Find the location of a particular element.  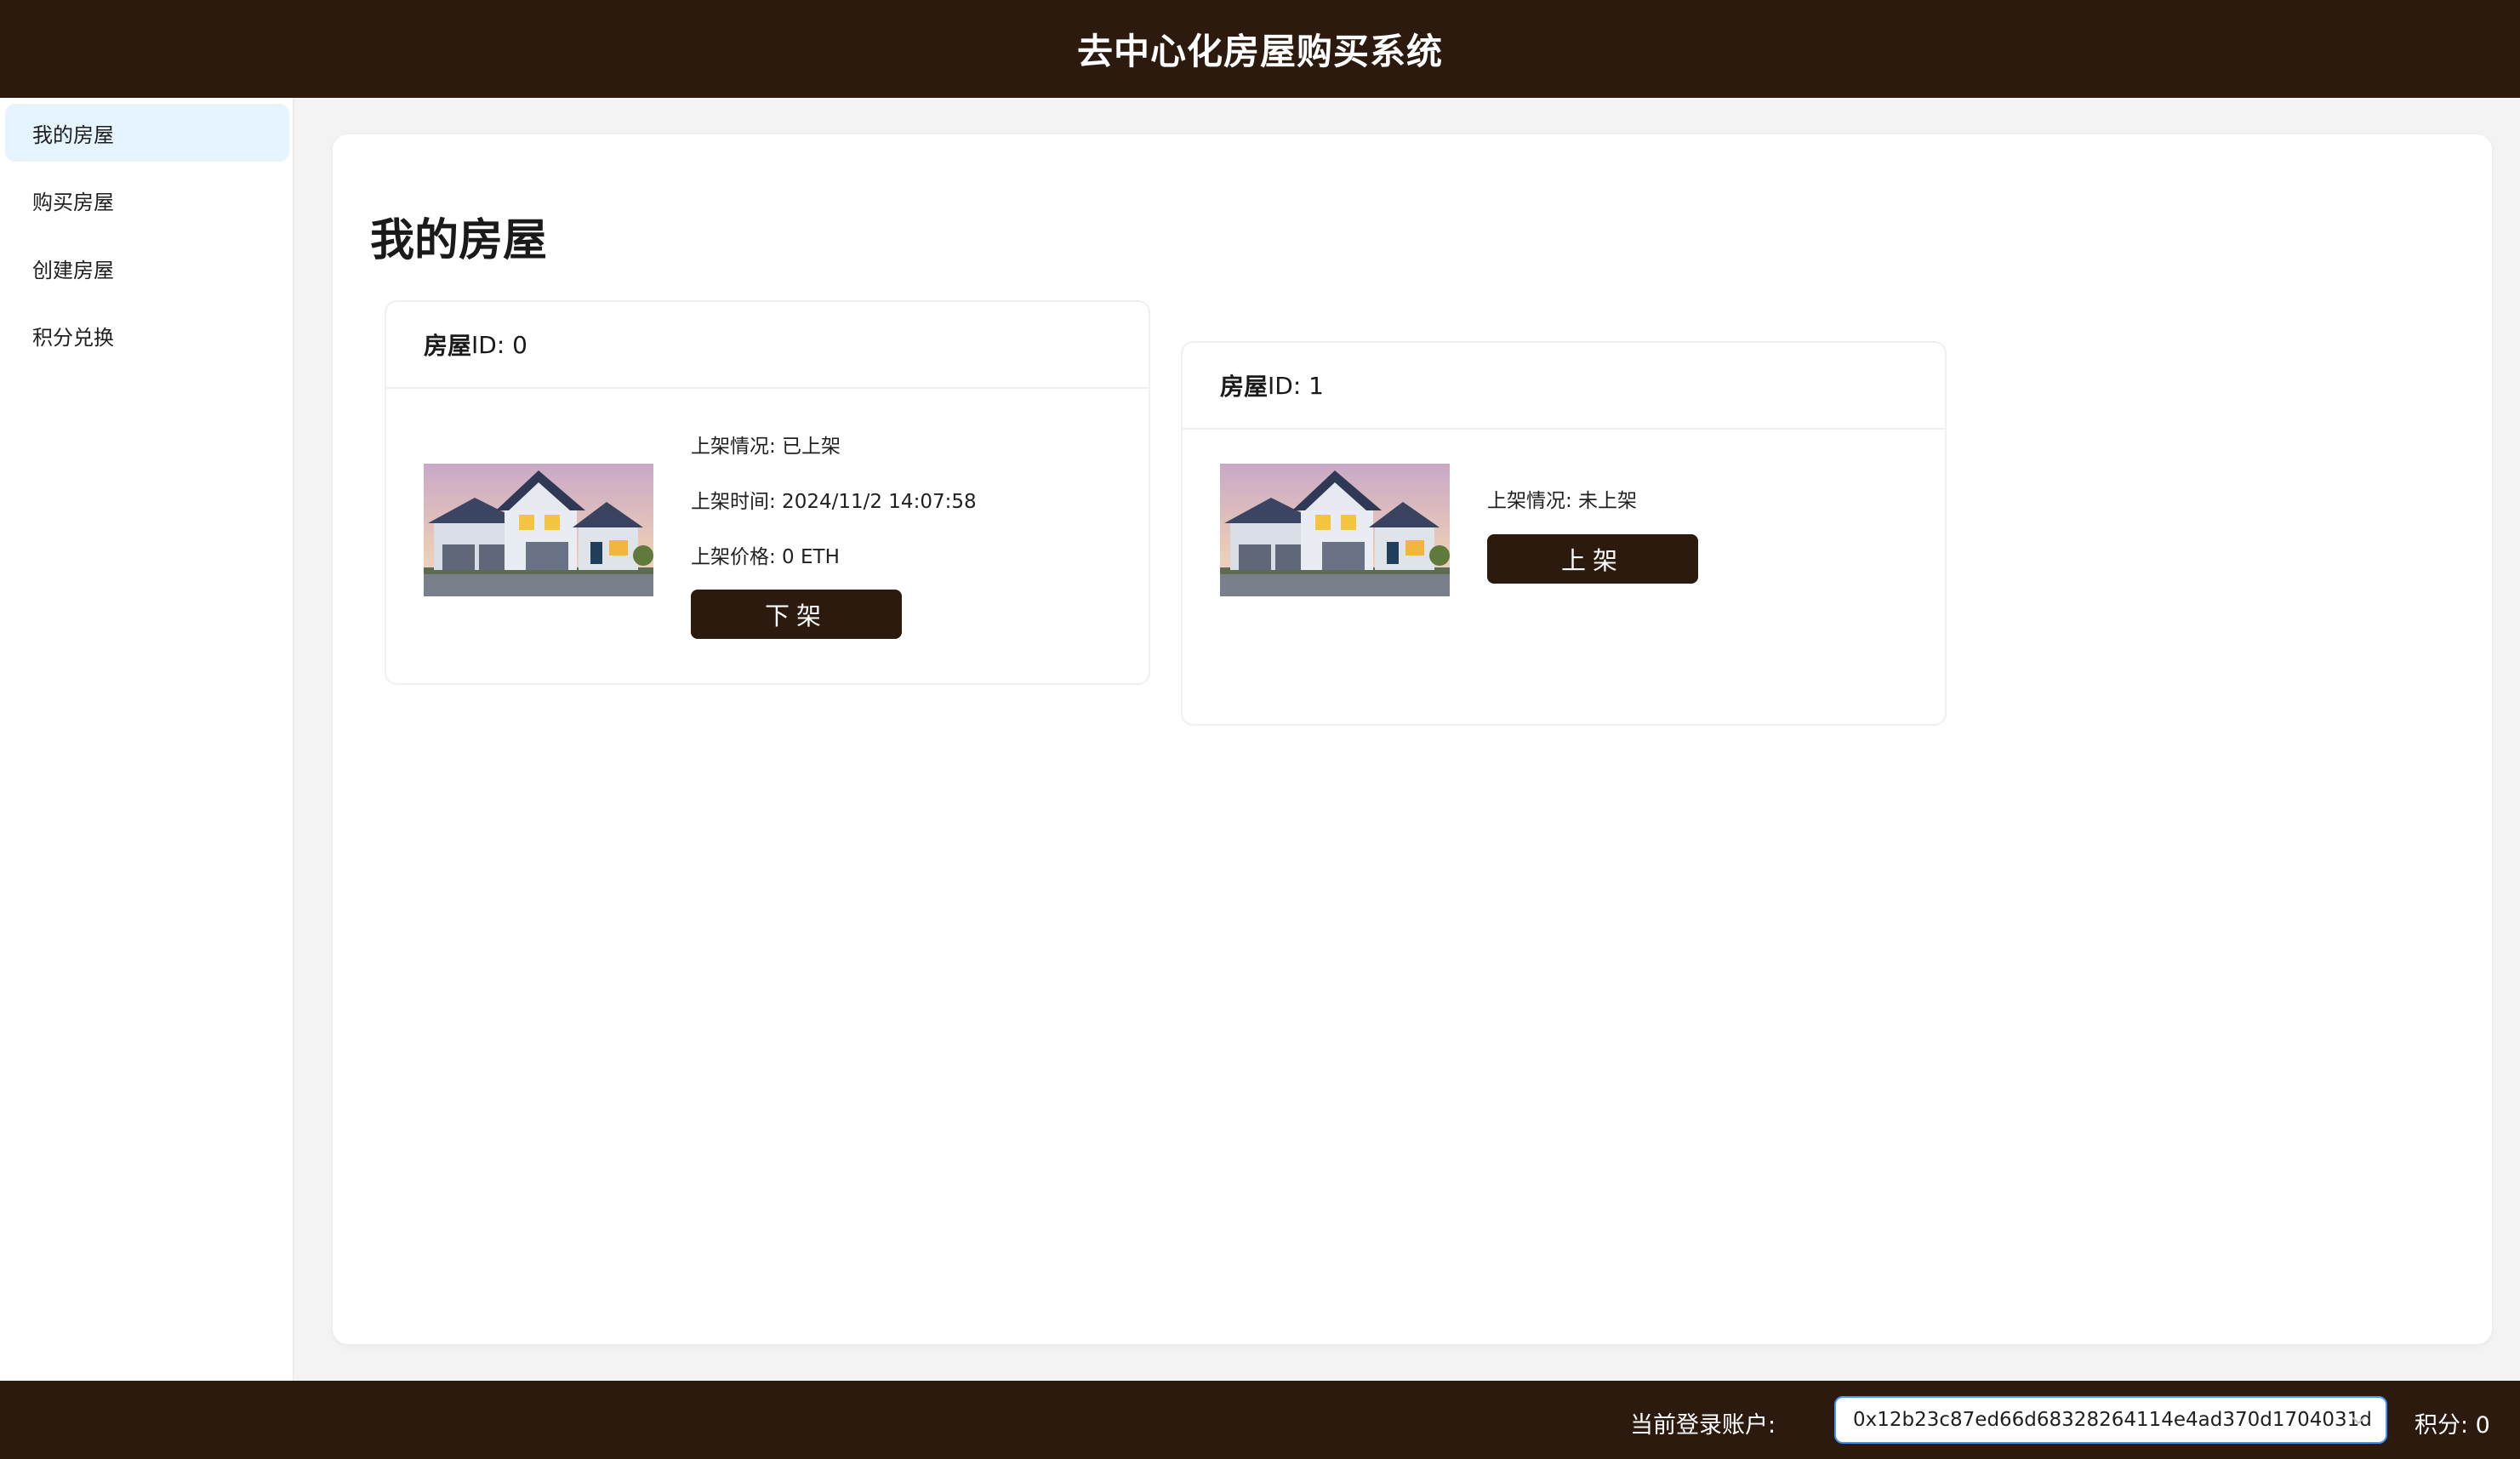

listing-time: 上架时间: 2024/11/2 14:07:58 is located at coordinates (834, 502).